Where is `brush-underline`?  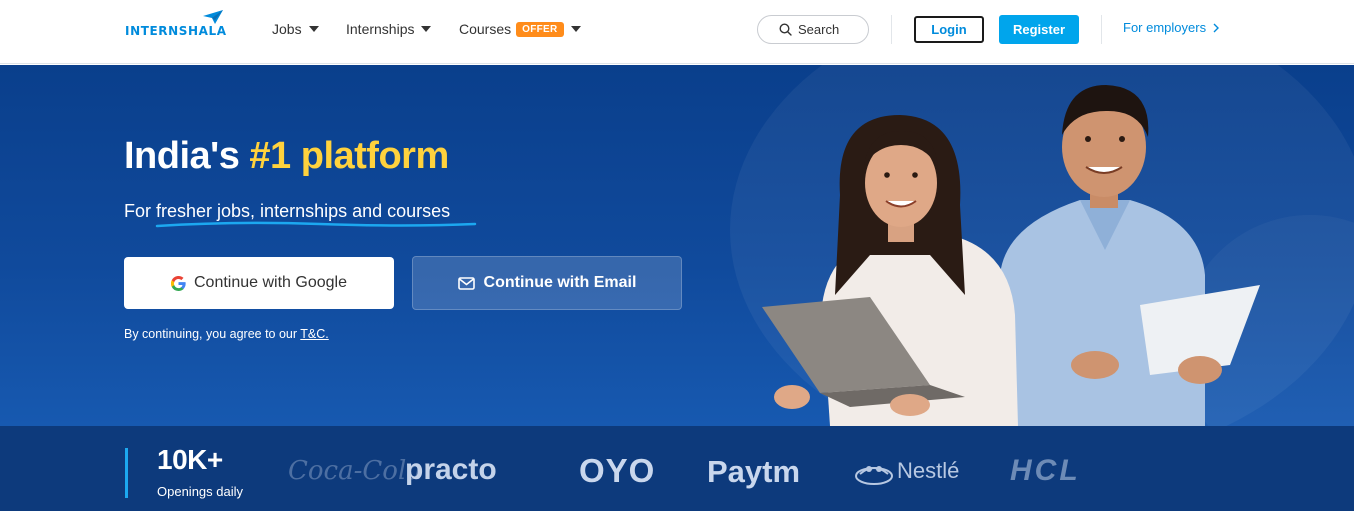 brush-underline is located at coordinates (316, 224).